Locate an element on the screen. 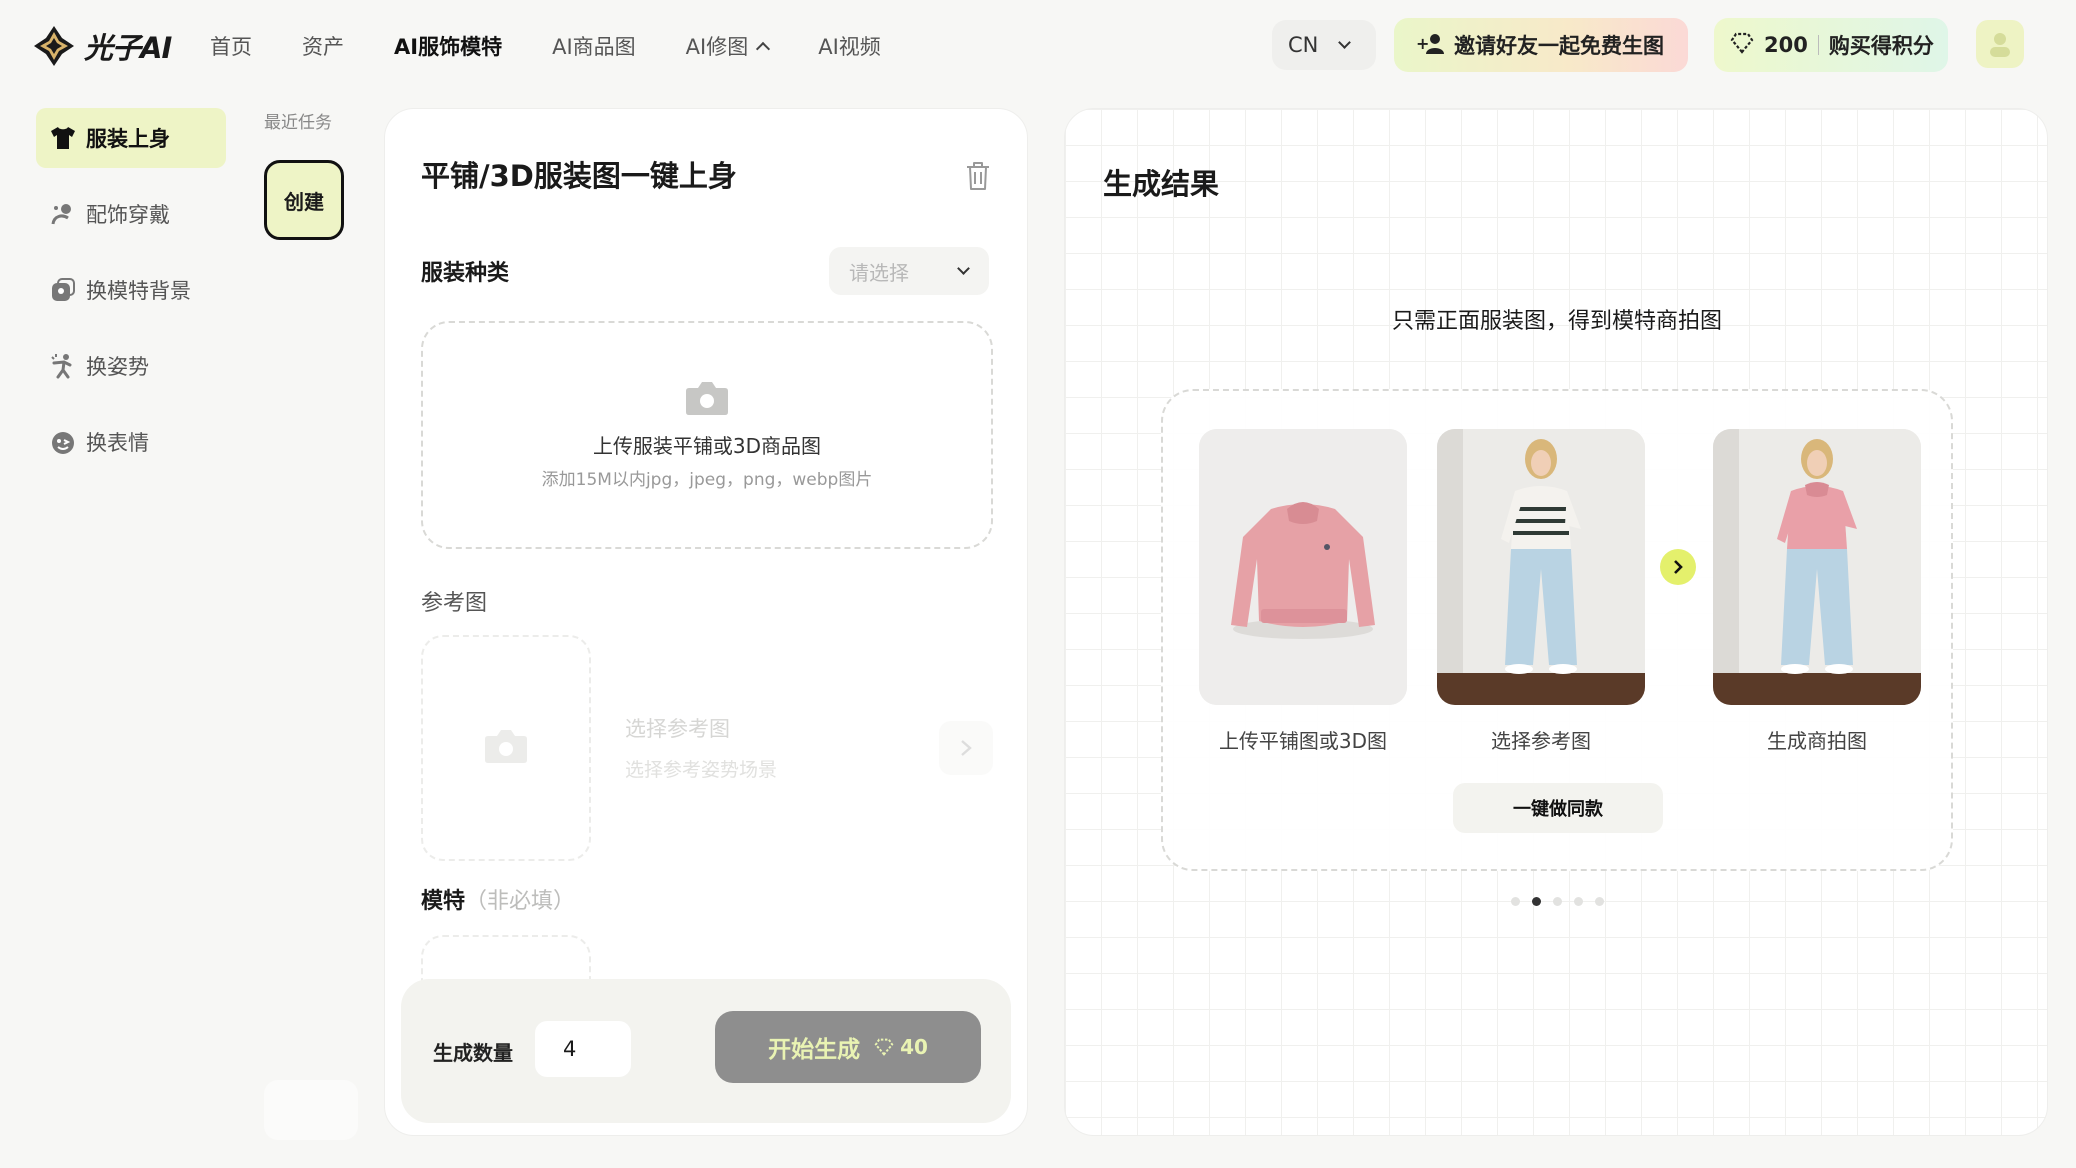  start-cost-value: 40 is located at coordinates (914, 1047).